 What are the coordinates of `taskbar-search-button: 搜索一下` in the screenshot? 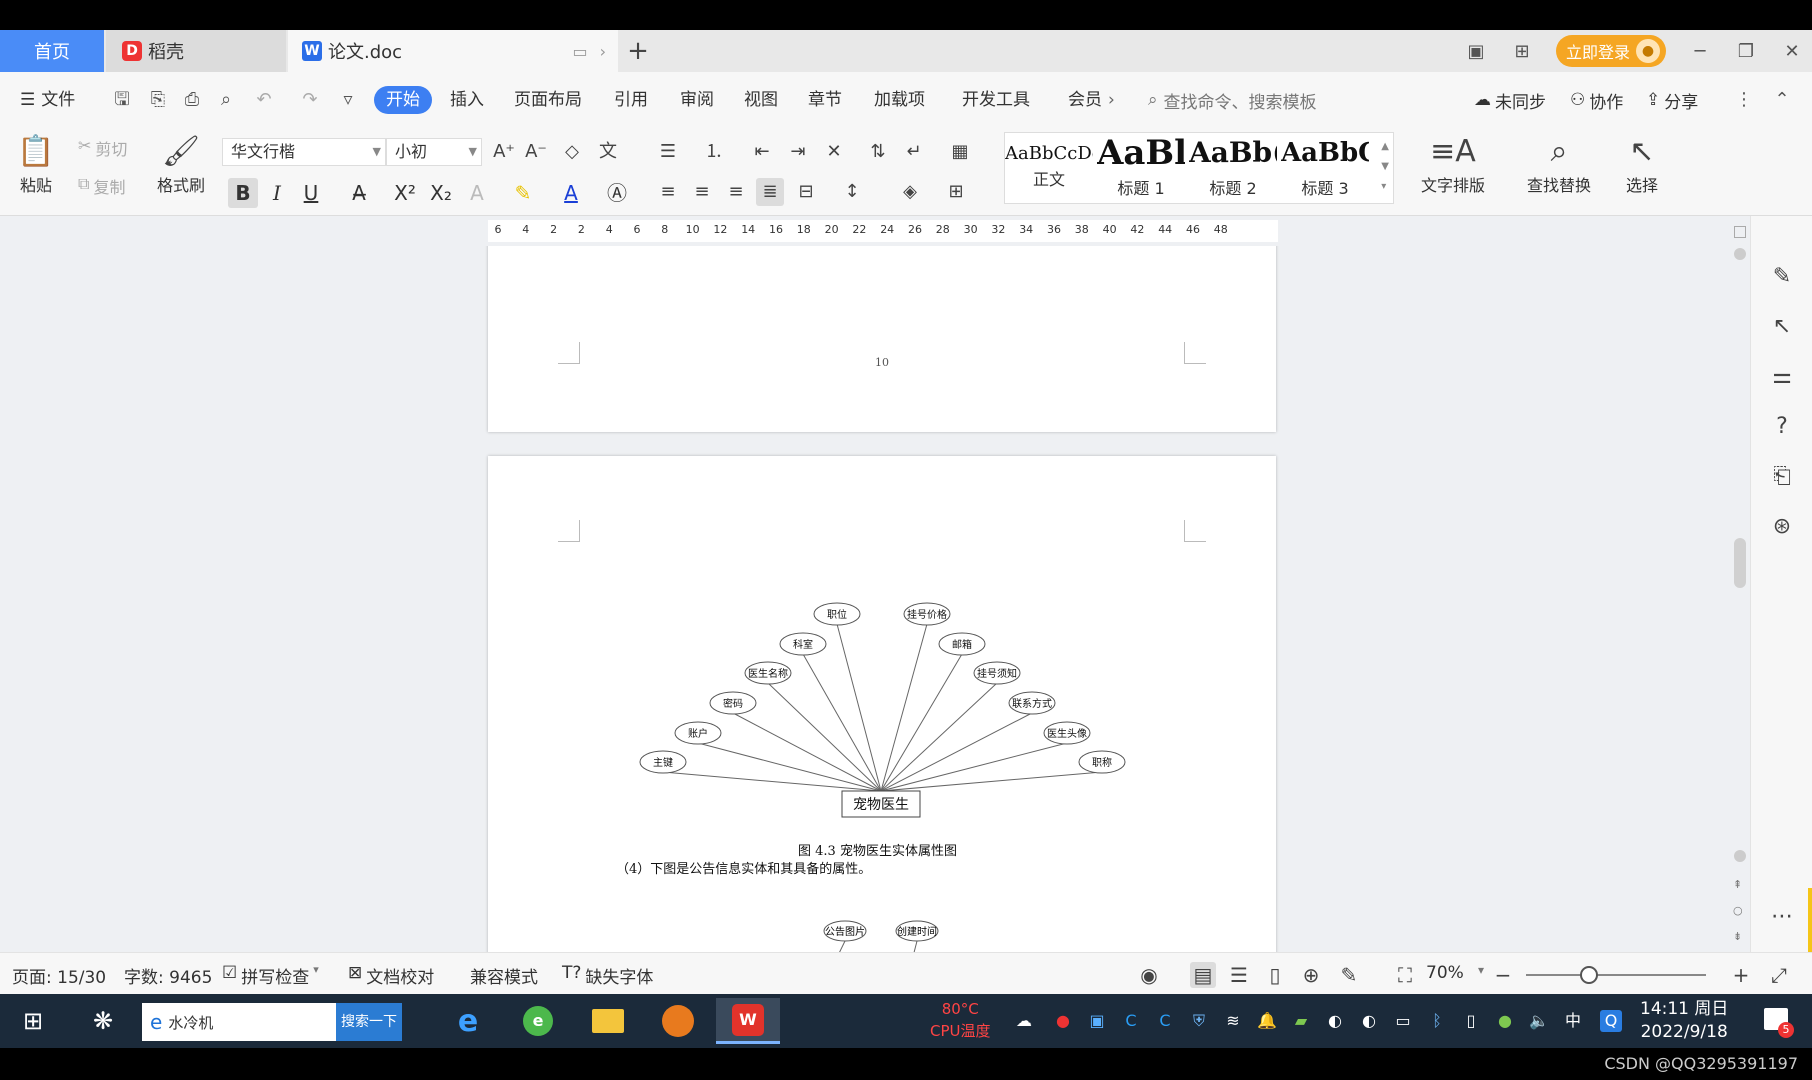 It's located at (369, 1022).